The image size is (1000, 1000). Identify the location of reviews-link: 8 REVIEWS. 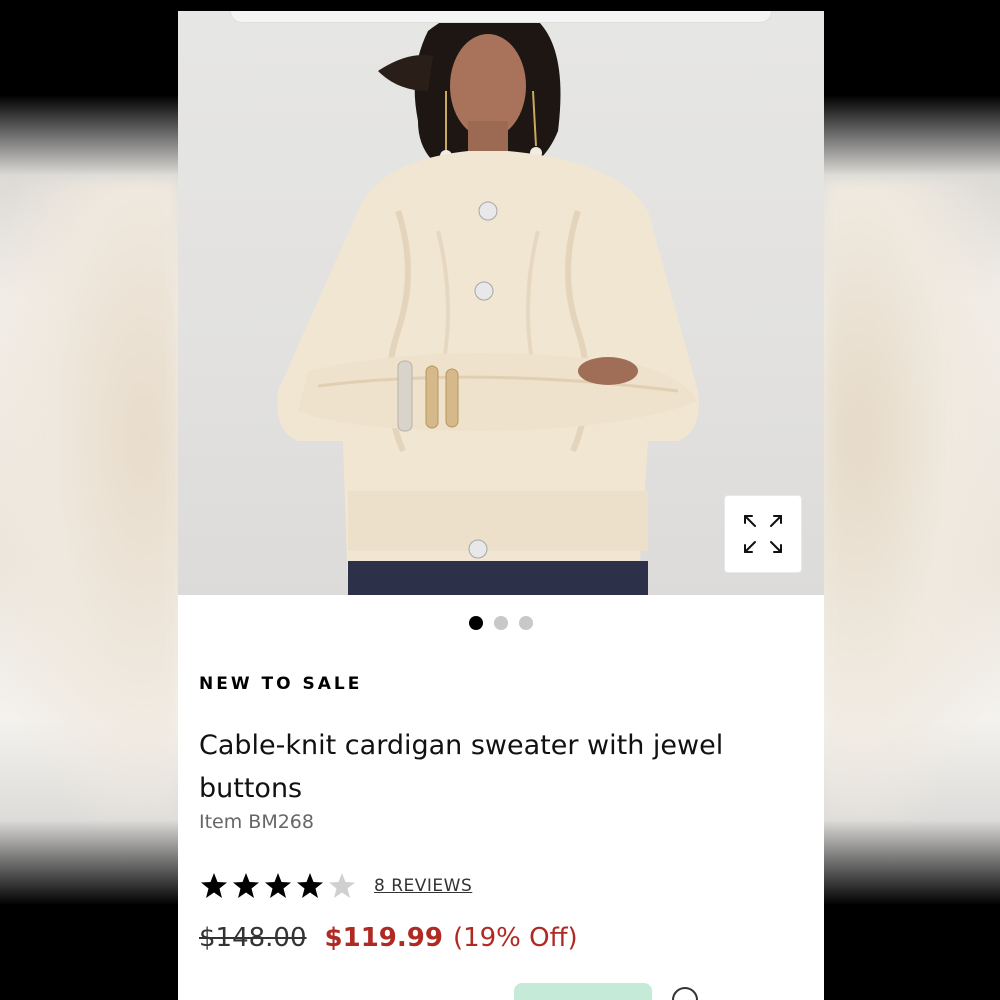
(423, 886).